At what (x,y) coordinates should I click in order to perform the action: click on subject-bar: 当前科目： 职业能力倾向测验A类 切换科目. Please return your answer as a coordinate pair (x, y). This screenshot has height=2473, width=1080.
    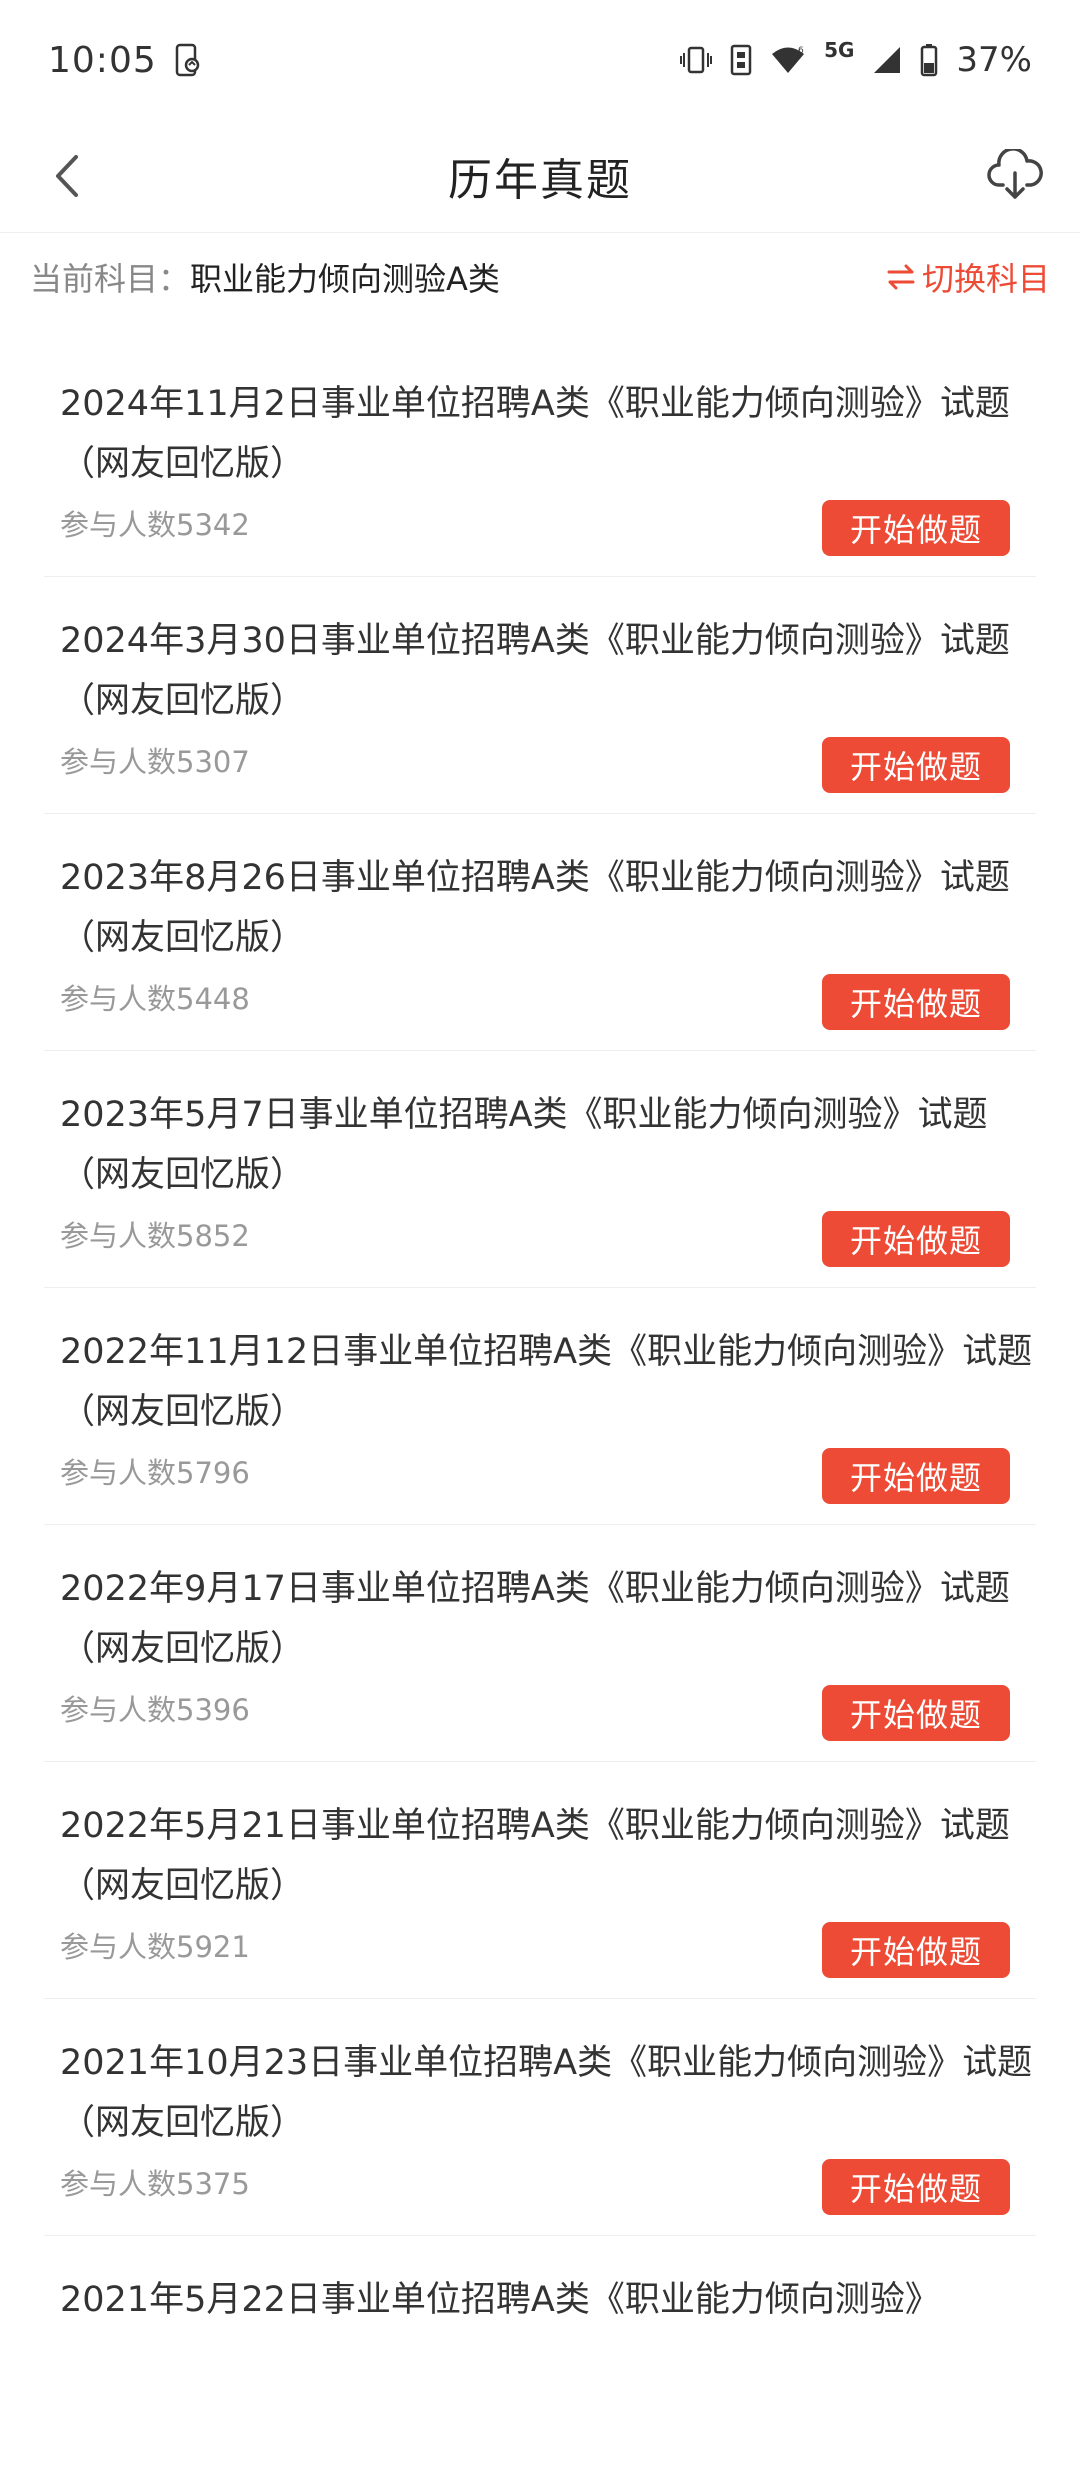
    Looking at the image, I should click on (540, 277).